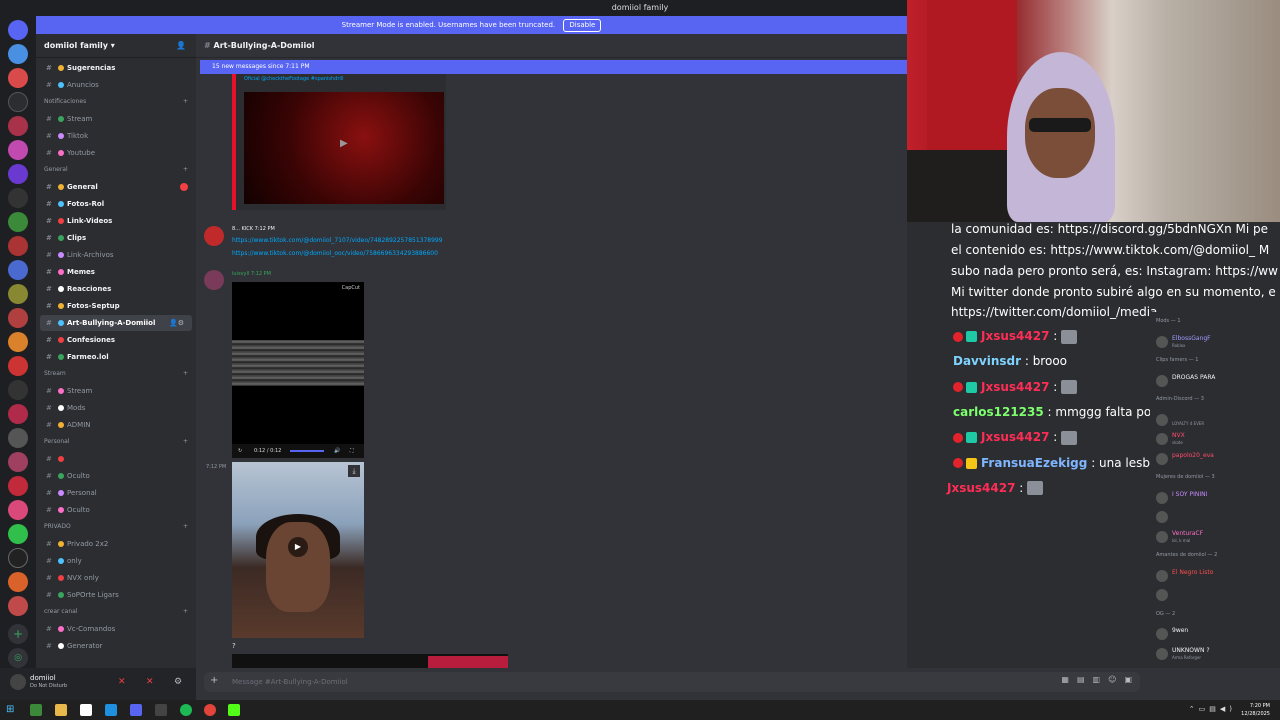  Describe the element at coordinates (1216, 537) in the screenshot. I see `member-item: VenturaCF lol, k mal` at that location.